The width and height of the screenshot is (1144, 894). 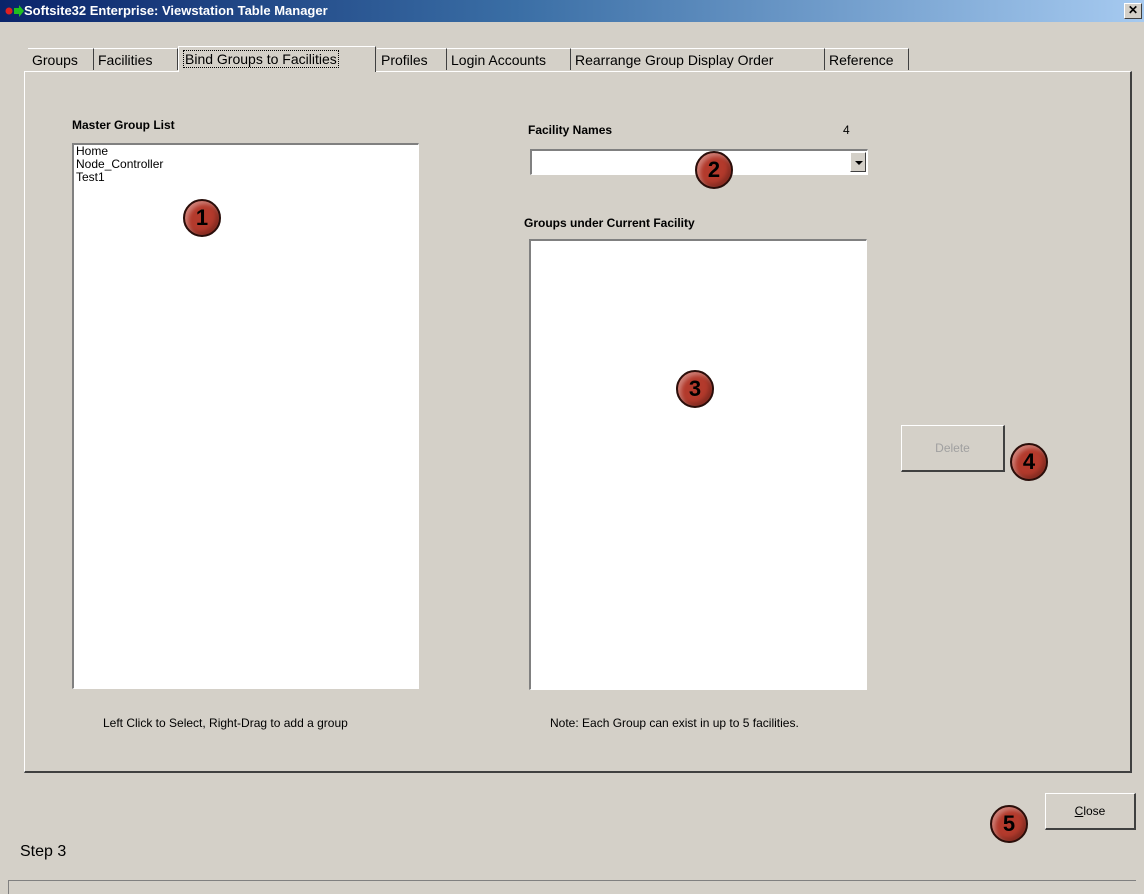 What do you see at coordinates (867, 59) in the screenshot?
I see `tab-reference: Reference` at bounding box center [867, 59].